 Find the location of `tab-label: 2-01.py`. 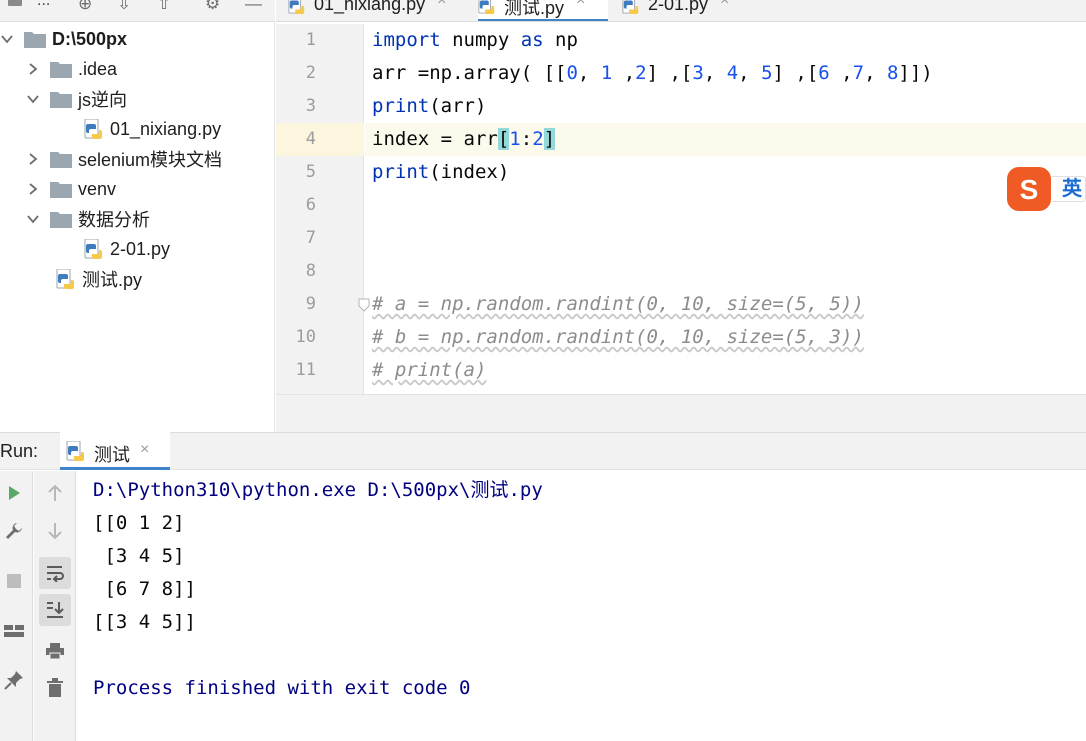

tab-label: 2-01.py is located at coordinates (678, 7).